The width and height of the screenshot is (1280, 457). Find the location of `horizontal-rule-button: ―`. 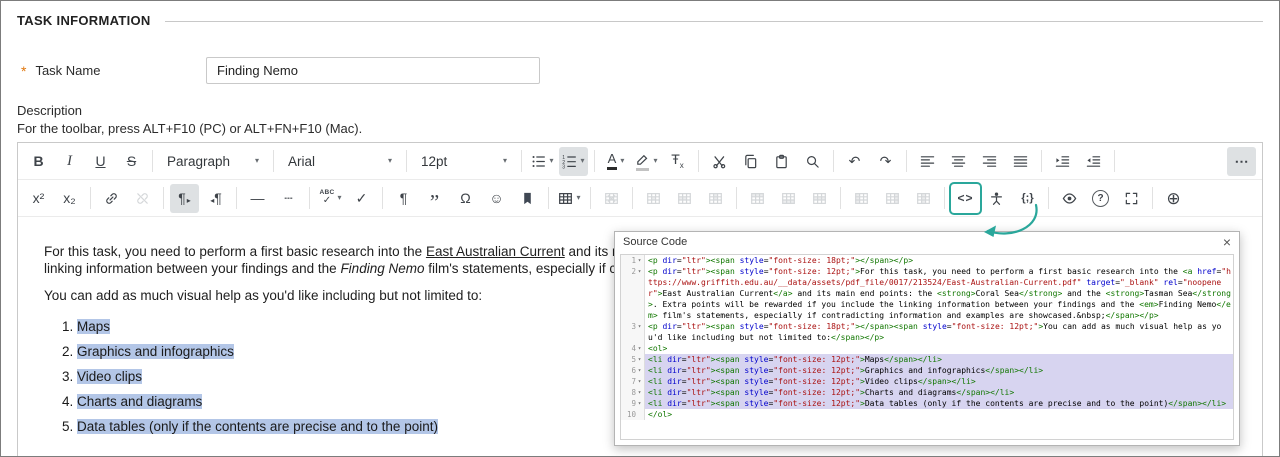

horizontal-rule-button: ― is located at coordinates (257, 198).